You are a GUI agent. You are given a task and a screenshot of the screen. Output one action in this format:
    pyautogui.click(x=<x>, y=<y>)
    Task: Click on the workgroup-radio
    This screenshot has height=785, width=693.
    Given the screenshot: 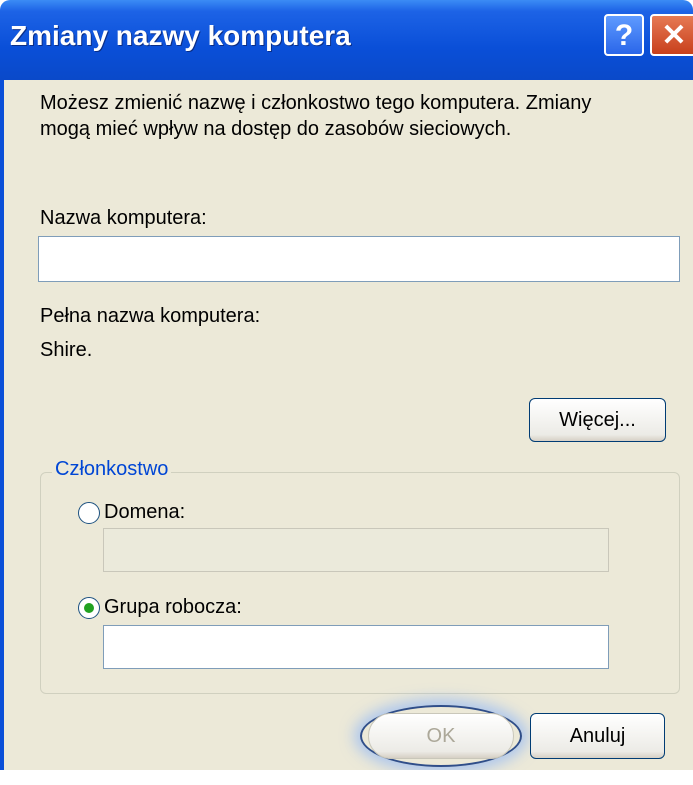 What is the action you would take?
    pyautogui.click(x=89, y=608)
    